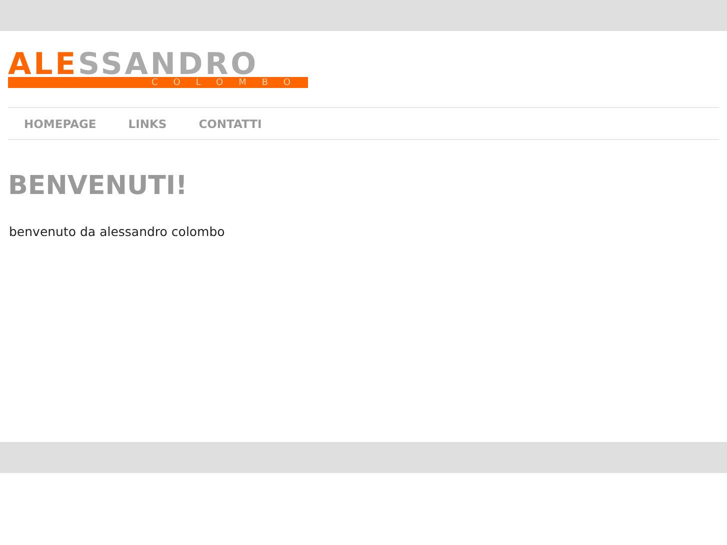  What do you see at coordinates (228, 83) in the screenshot?
I see `logo-subtitle: COLOMBO` at bounding box center [228, 83].